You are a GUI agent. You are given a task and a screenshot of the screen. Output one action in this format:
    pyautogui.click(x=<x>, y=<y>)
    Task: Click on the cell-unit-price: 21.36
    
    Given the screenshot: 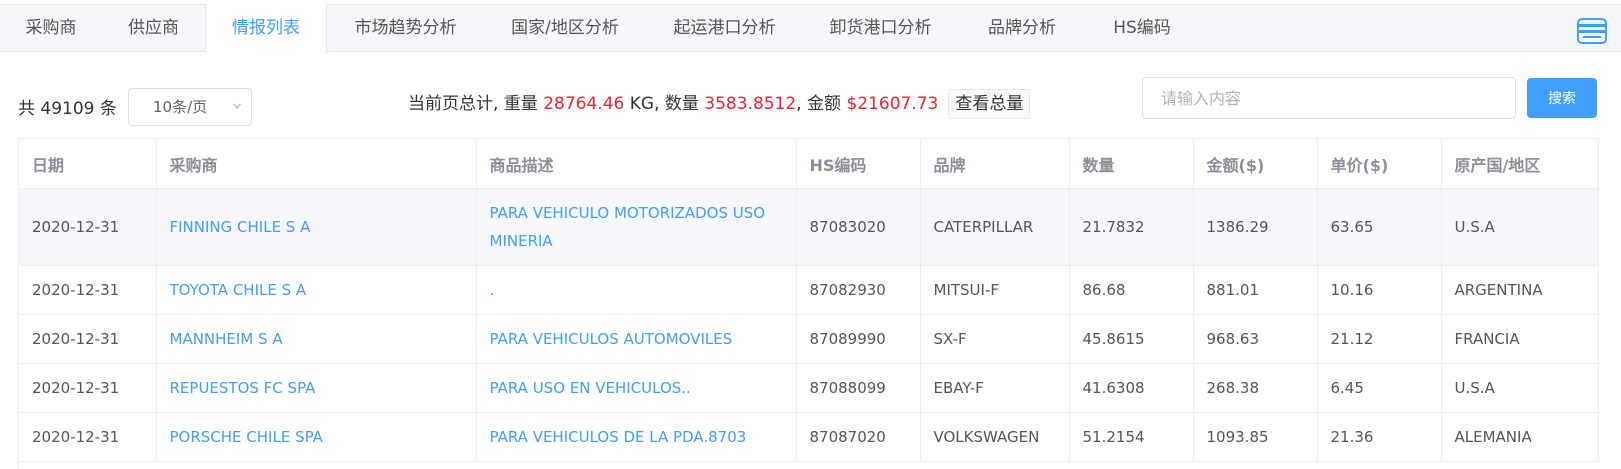 What is the action you would take?
    pyautogui.click(x=1379, y=437)
    